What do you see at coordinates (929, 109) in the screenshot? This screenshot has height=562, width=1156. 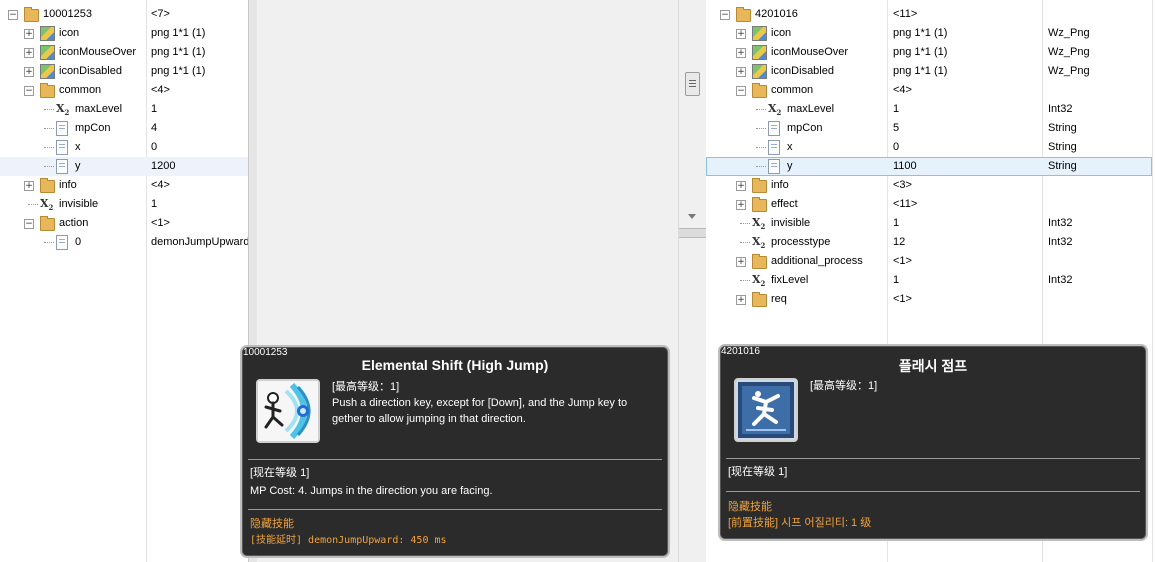 I see `tree-row: X2 maxLevel 1 Int32` at bounding box center [929, 109].